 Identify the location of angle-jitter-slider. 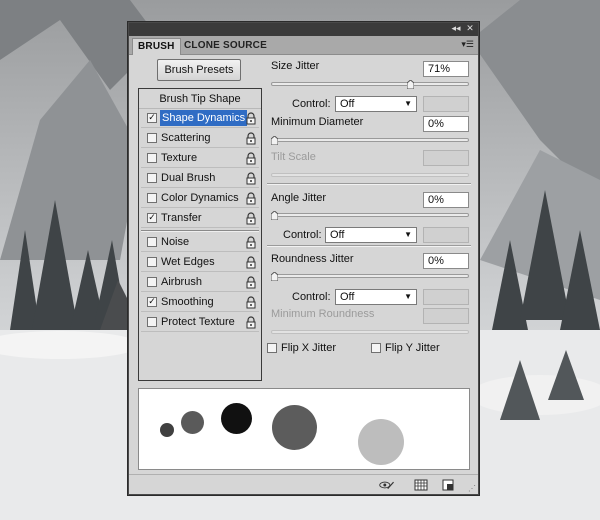
(370, 215).